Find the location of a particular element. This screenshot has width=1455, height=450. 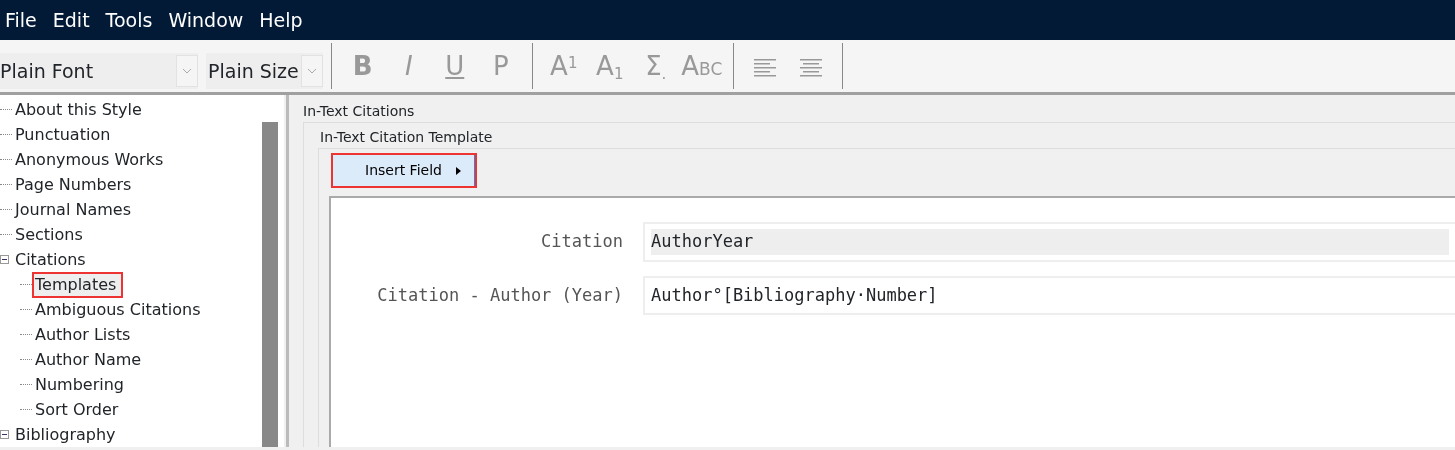

tree-item: Author Name is located at coordinates (90, 359).